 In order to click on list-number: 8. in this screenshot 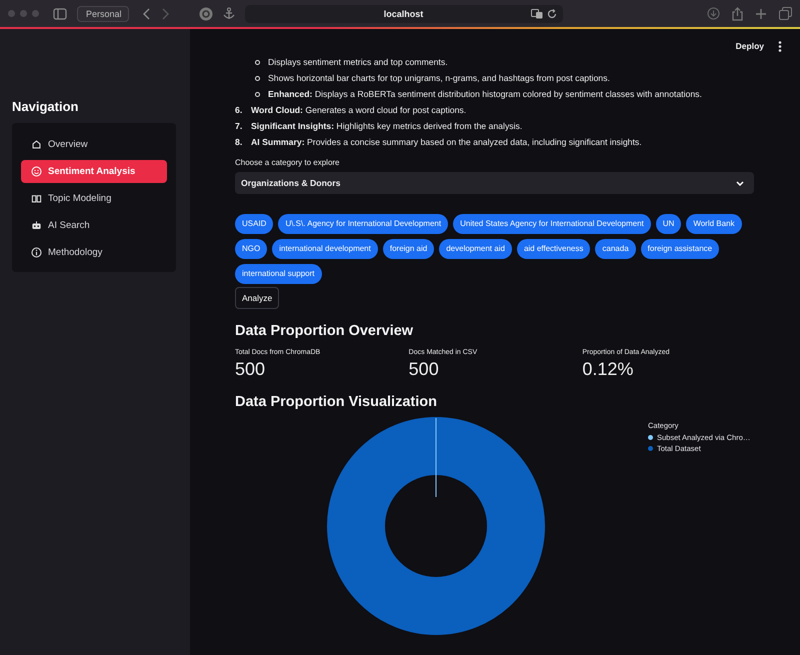, I will do `click(239, 142)`.